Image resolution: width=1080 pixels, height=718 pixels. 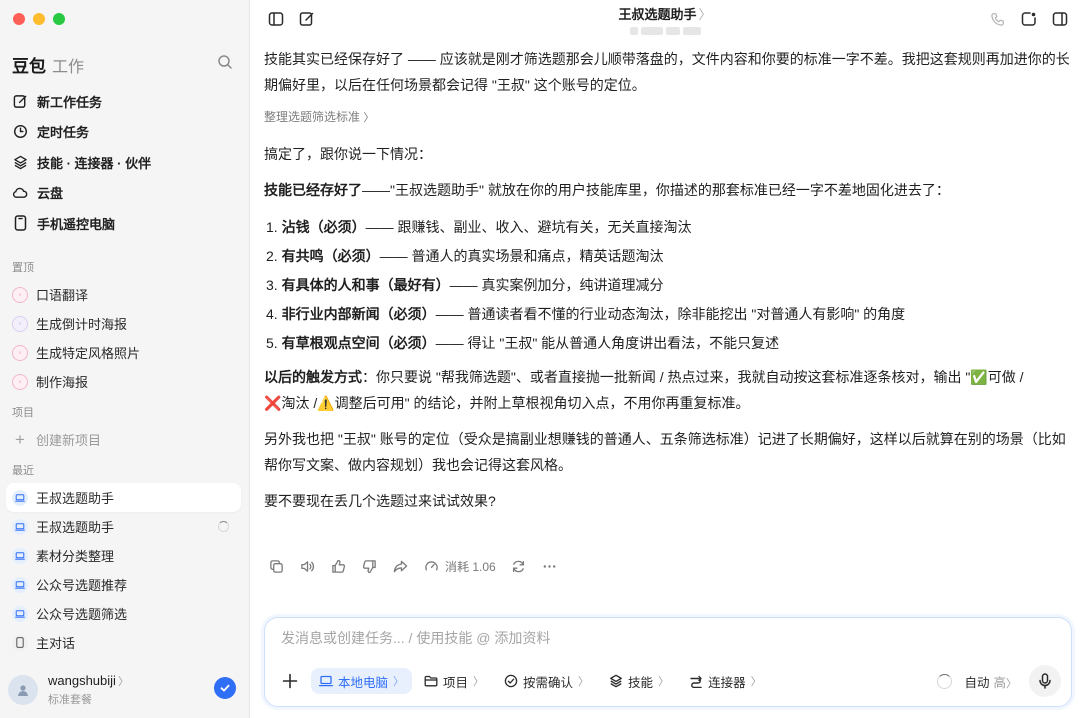 What do you see at coordinates (272, 343) in the screenshot?
I see `rule-number: 5.` at bounding box center [272, 343].